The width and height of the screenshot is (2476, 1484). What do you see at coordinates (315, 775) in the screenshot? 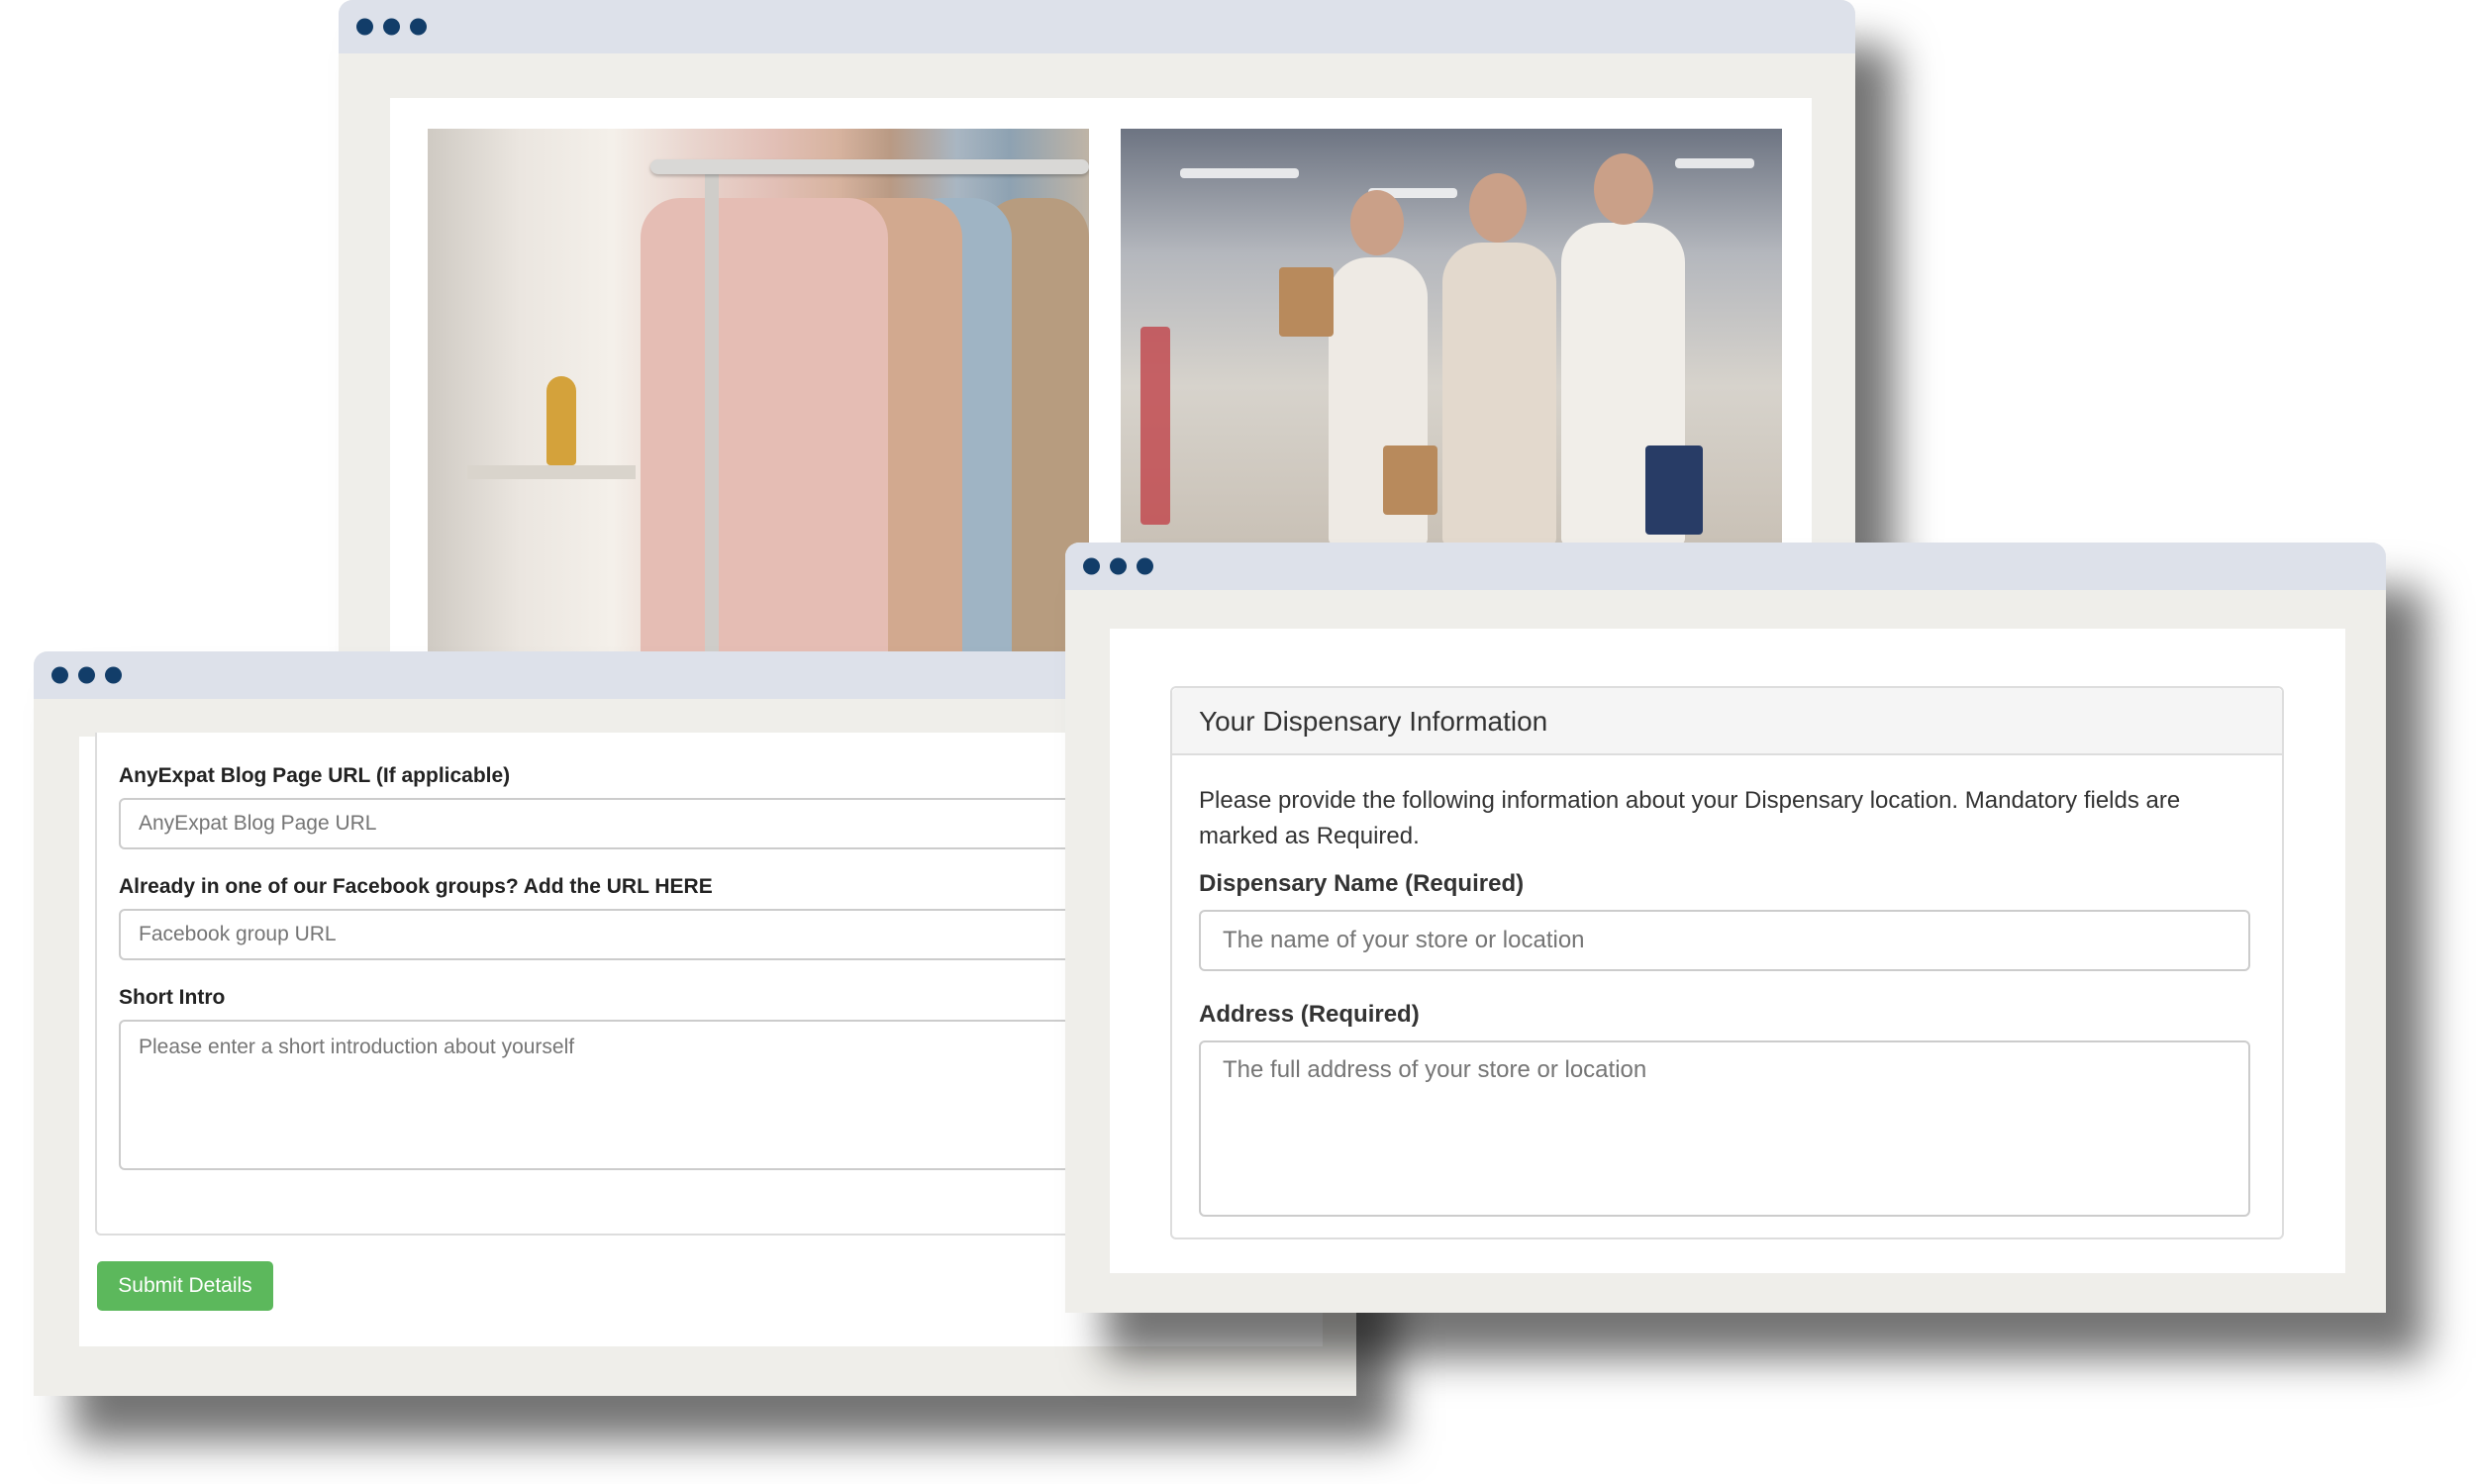
I see `blog-url-label: AnyExpat Blog Page URL (If applicable)` at bounding box center [315, 775].